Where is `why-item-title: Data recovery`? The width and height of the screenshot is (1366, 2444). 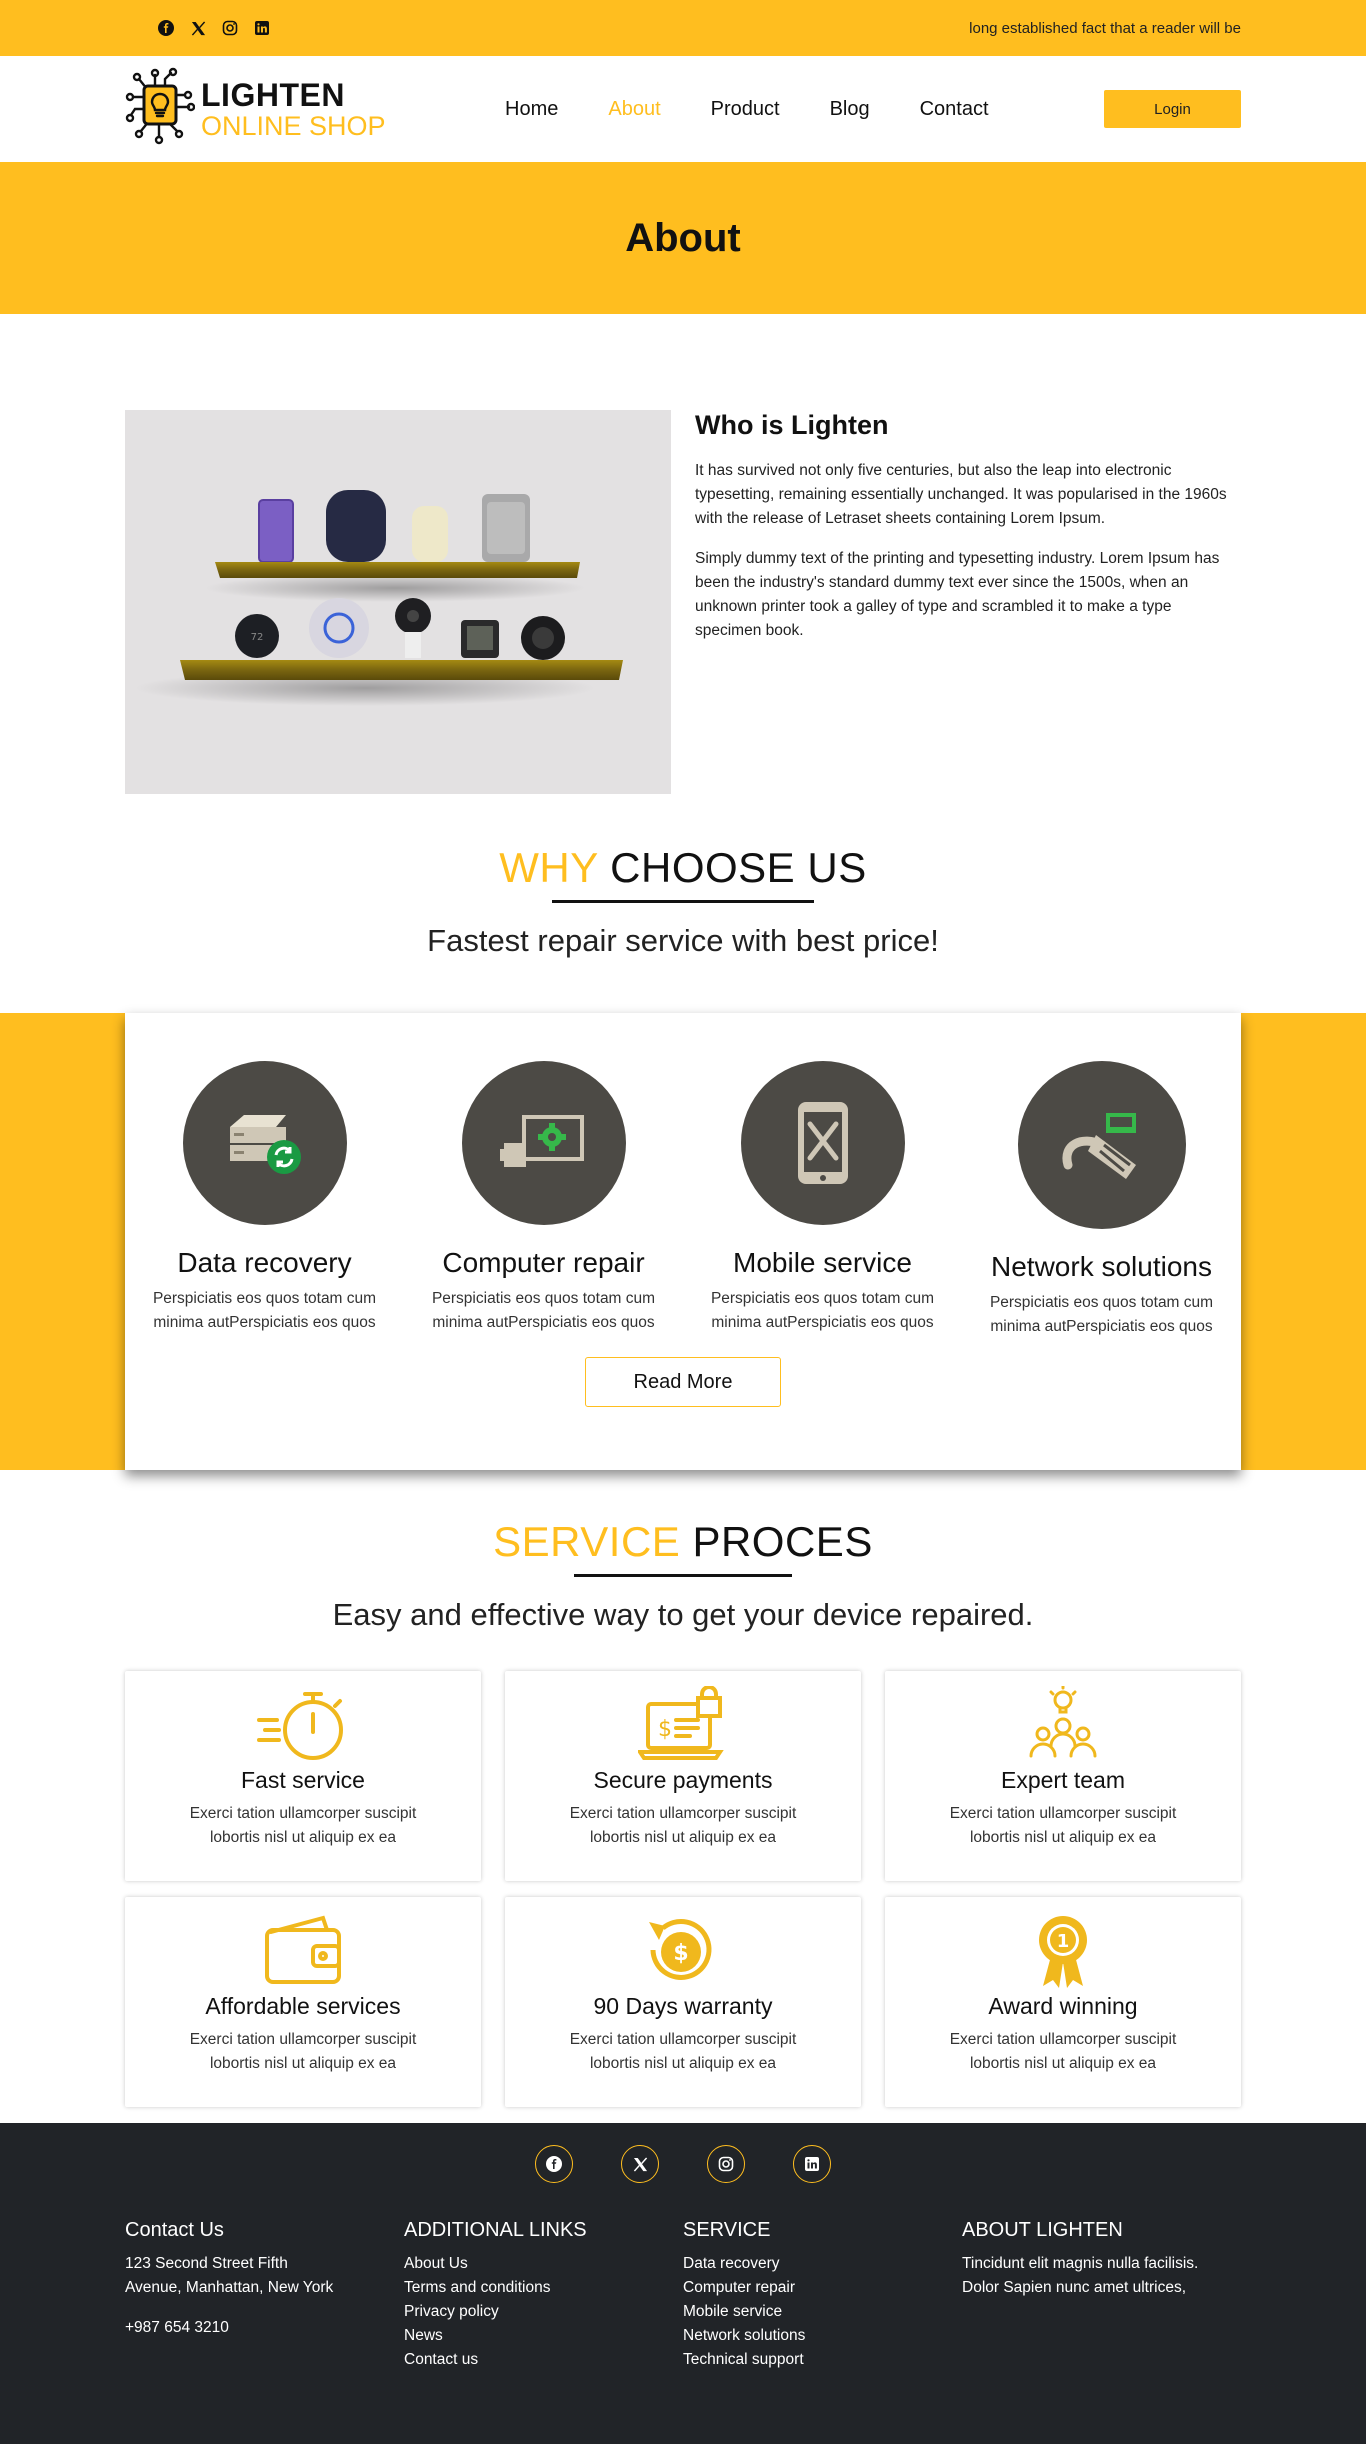
why-item-title: Data recovery is located at coordinates (264, 1262).